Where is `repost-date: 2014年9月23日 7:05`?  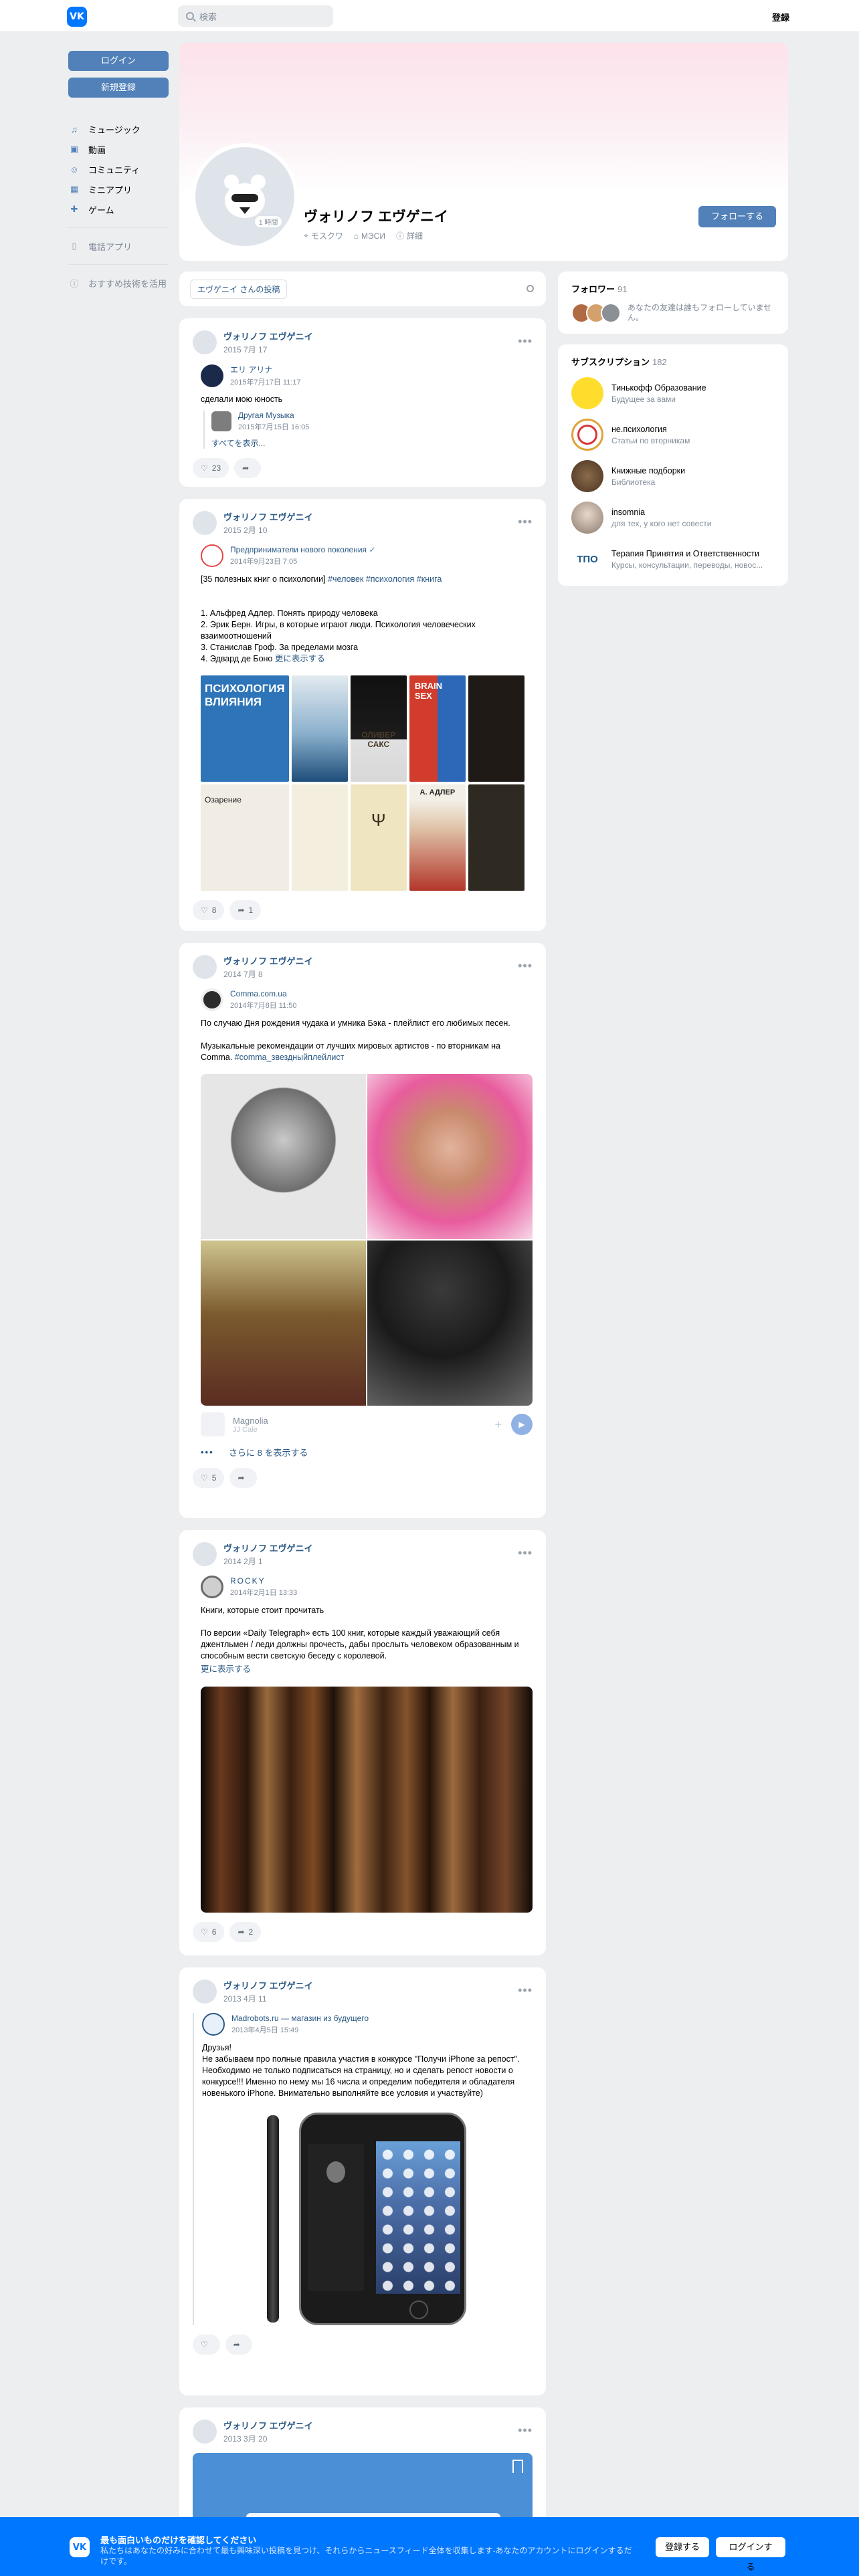
repost-date: 2014年9月23日 7:05 is located at coordinates (302, 561).